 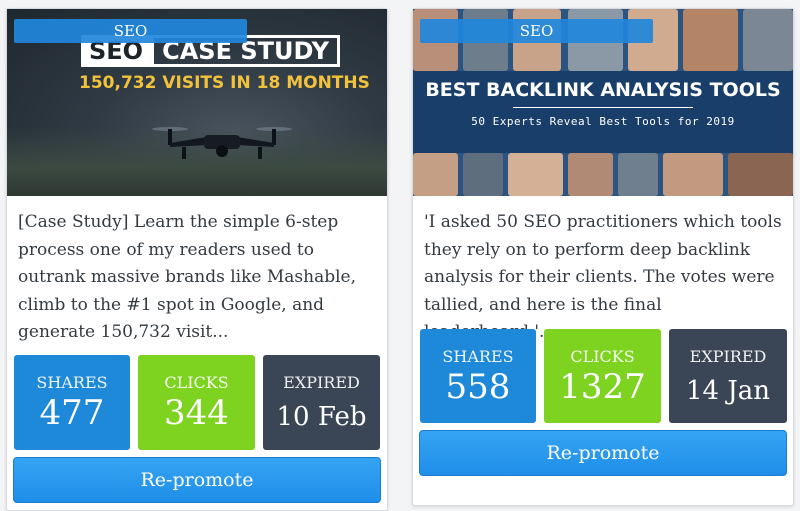 I want to click on shares-stat: SHARES 558, so click(x=478, y=376).